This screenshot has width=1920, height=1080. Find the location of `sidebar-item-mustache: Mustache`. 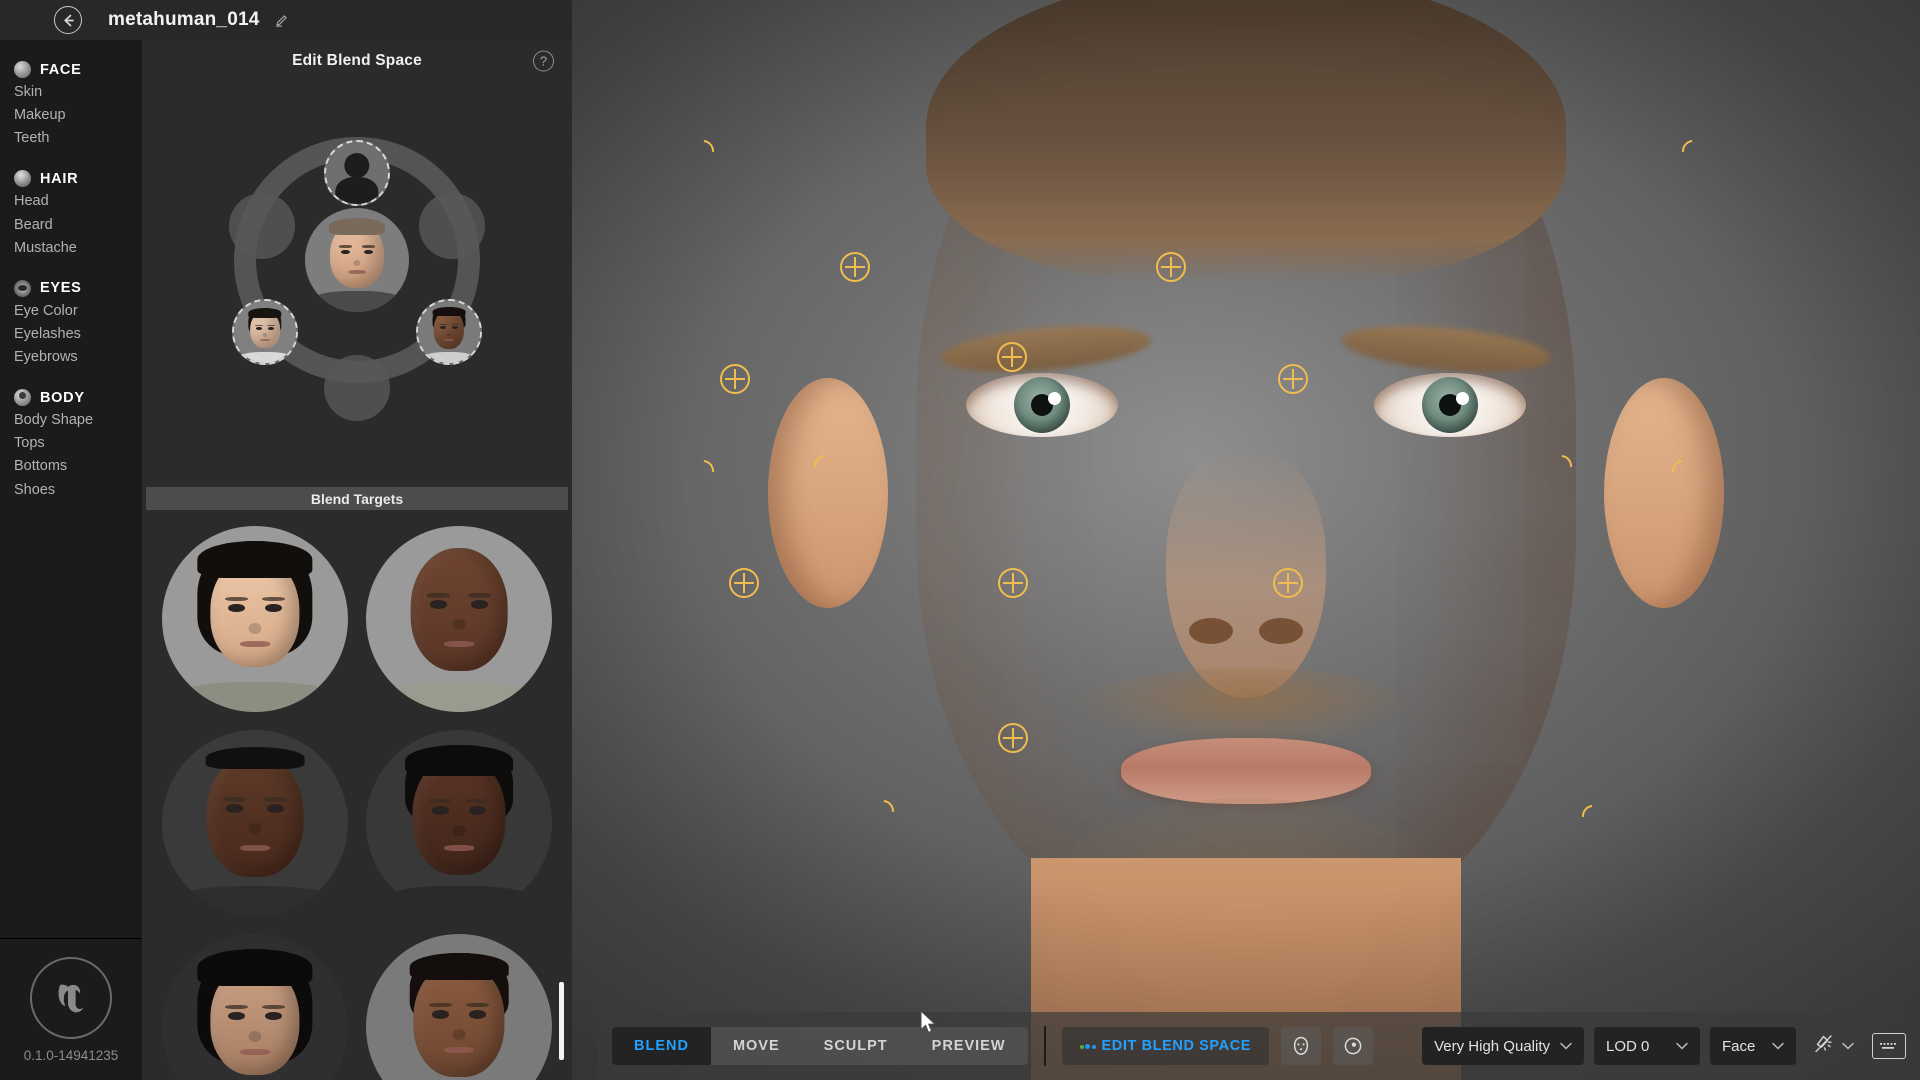

sidebar-item-mustache: Mustache is located at coordinates (71, 248).